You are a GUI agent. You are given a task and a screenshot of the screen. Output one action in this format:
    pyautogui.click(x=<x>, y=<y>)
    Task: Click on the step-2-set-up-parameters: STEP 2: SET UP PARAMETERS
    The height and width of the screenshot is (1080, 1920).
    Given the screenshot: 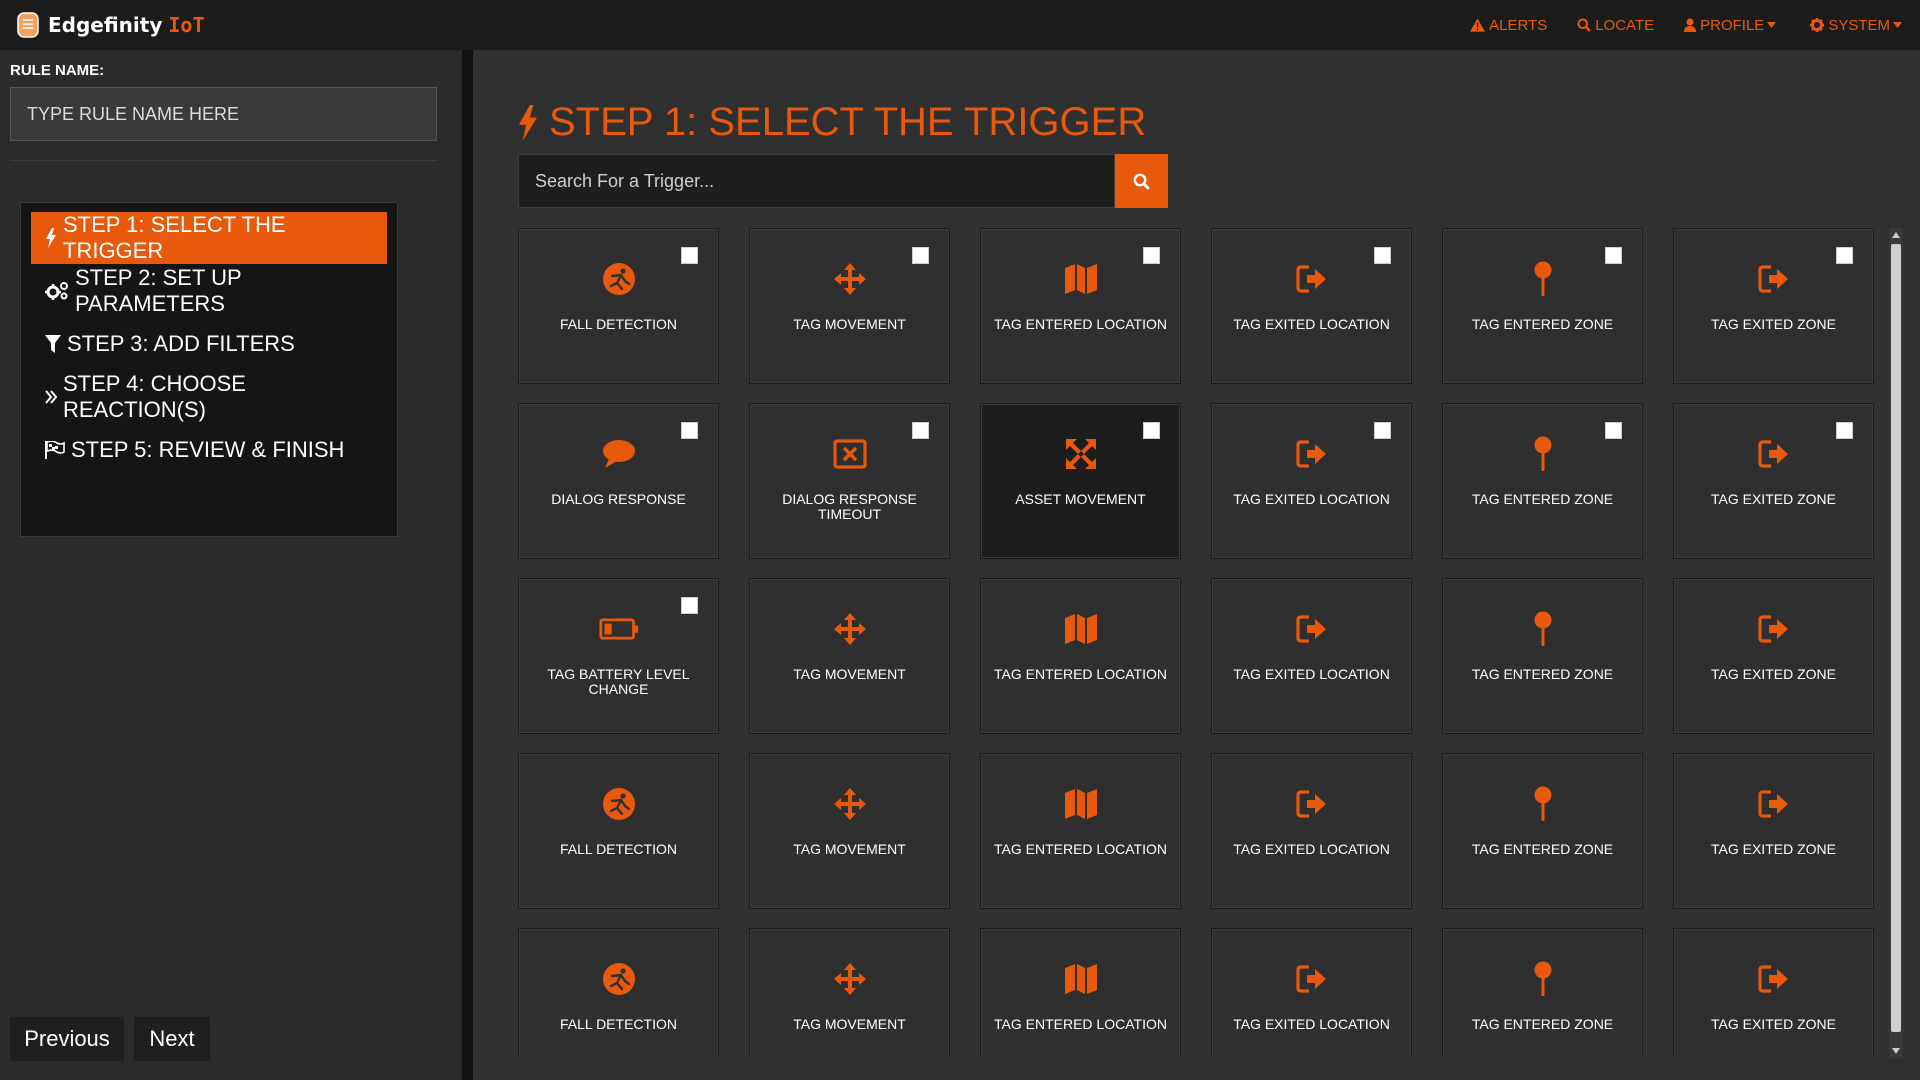 What is the action you would take?
    pyautogui.click(x=209, y=291)
    